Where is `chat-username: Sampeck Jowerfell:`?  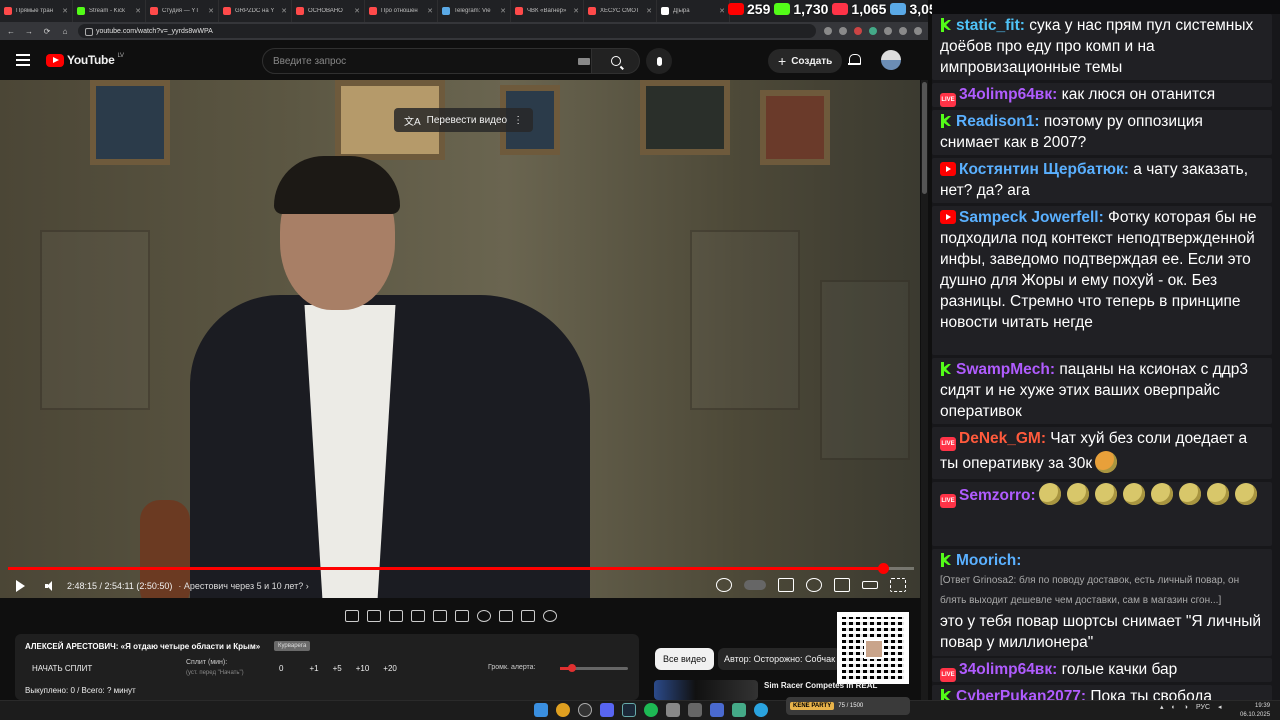 chat-username: Sampeck Jowerfell: is located at coordinates (1031, 217).